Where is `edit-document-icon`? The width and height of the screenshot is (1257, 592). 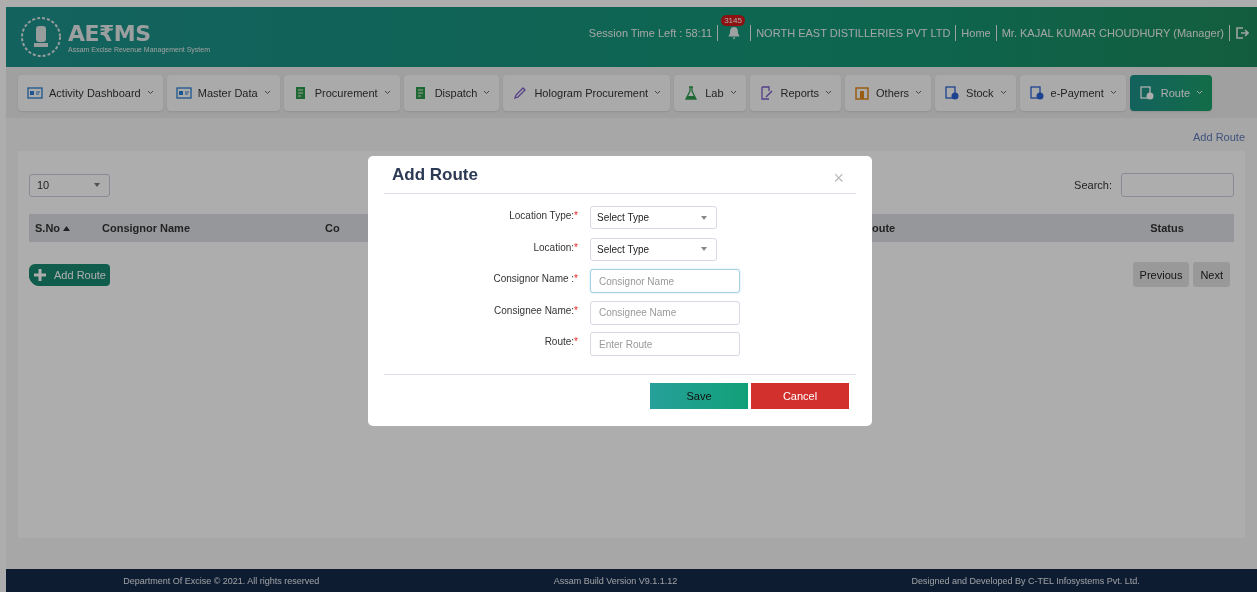 edit-document-icon is located at coordinates (766, 92).